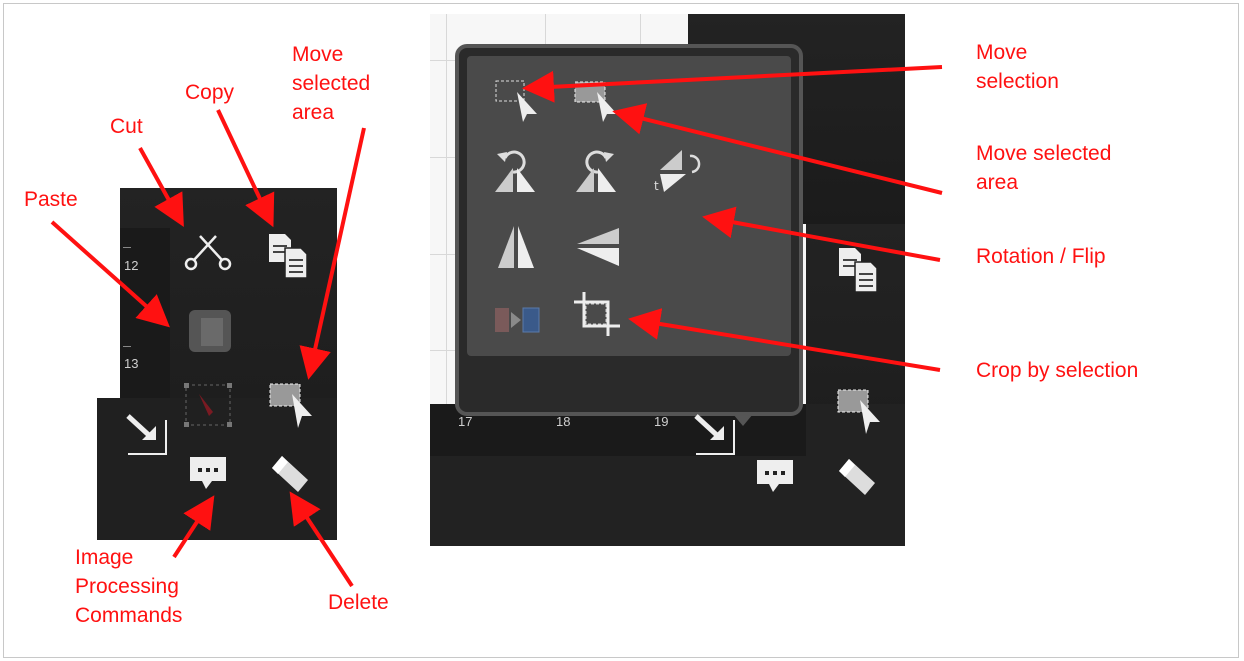  Describe the element at coordinates (1044, 153) in the screenshot. I see `annotation-line: Move selected` at that location.